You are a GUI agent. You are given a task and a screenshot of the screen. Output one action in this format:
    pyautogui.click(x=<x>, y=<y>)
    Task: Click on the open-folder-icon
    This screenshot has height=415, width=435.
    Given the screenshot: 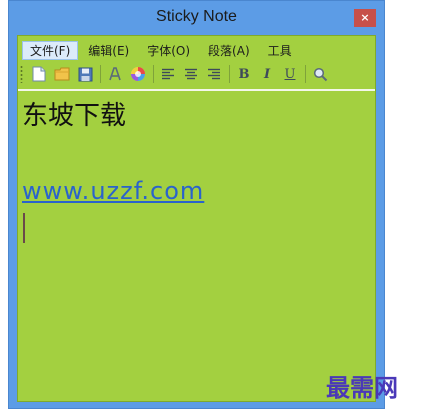 What is the action you would take?
    pyautogui.click(x=62, y=74)
    